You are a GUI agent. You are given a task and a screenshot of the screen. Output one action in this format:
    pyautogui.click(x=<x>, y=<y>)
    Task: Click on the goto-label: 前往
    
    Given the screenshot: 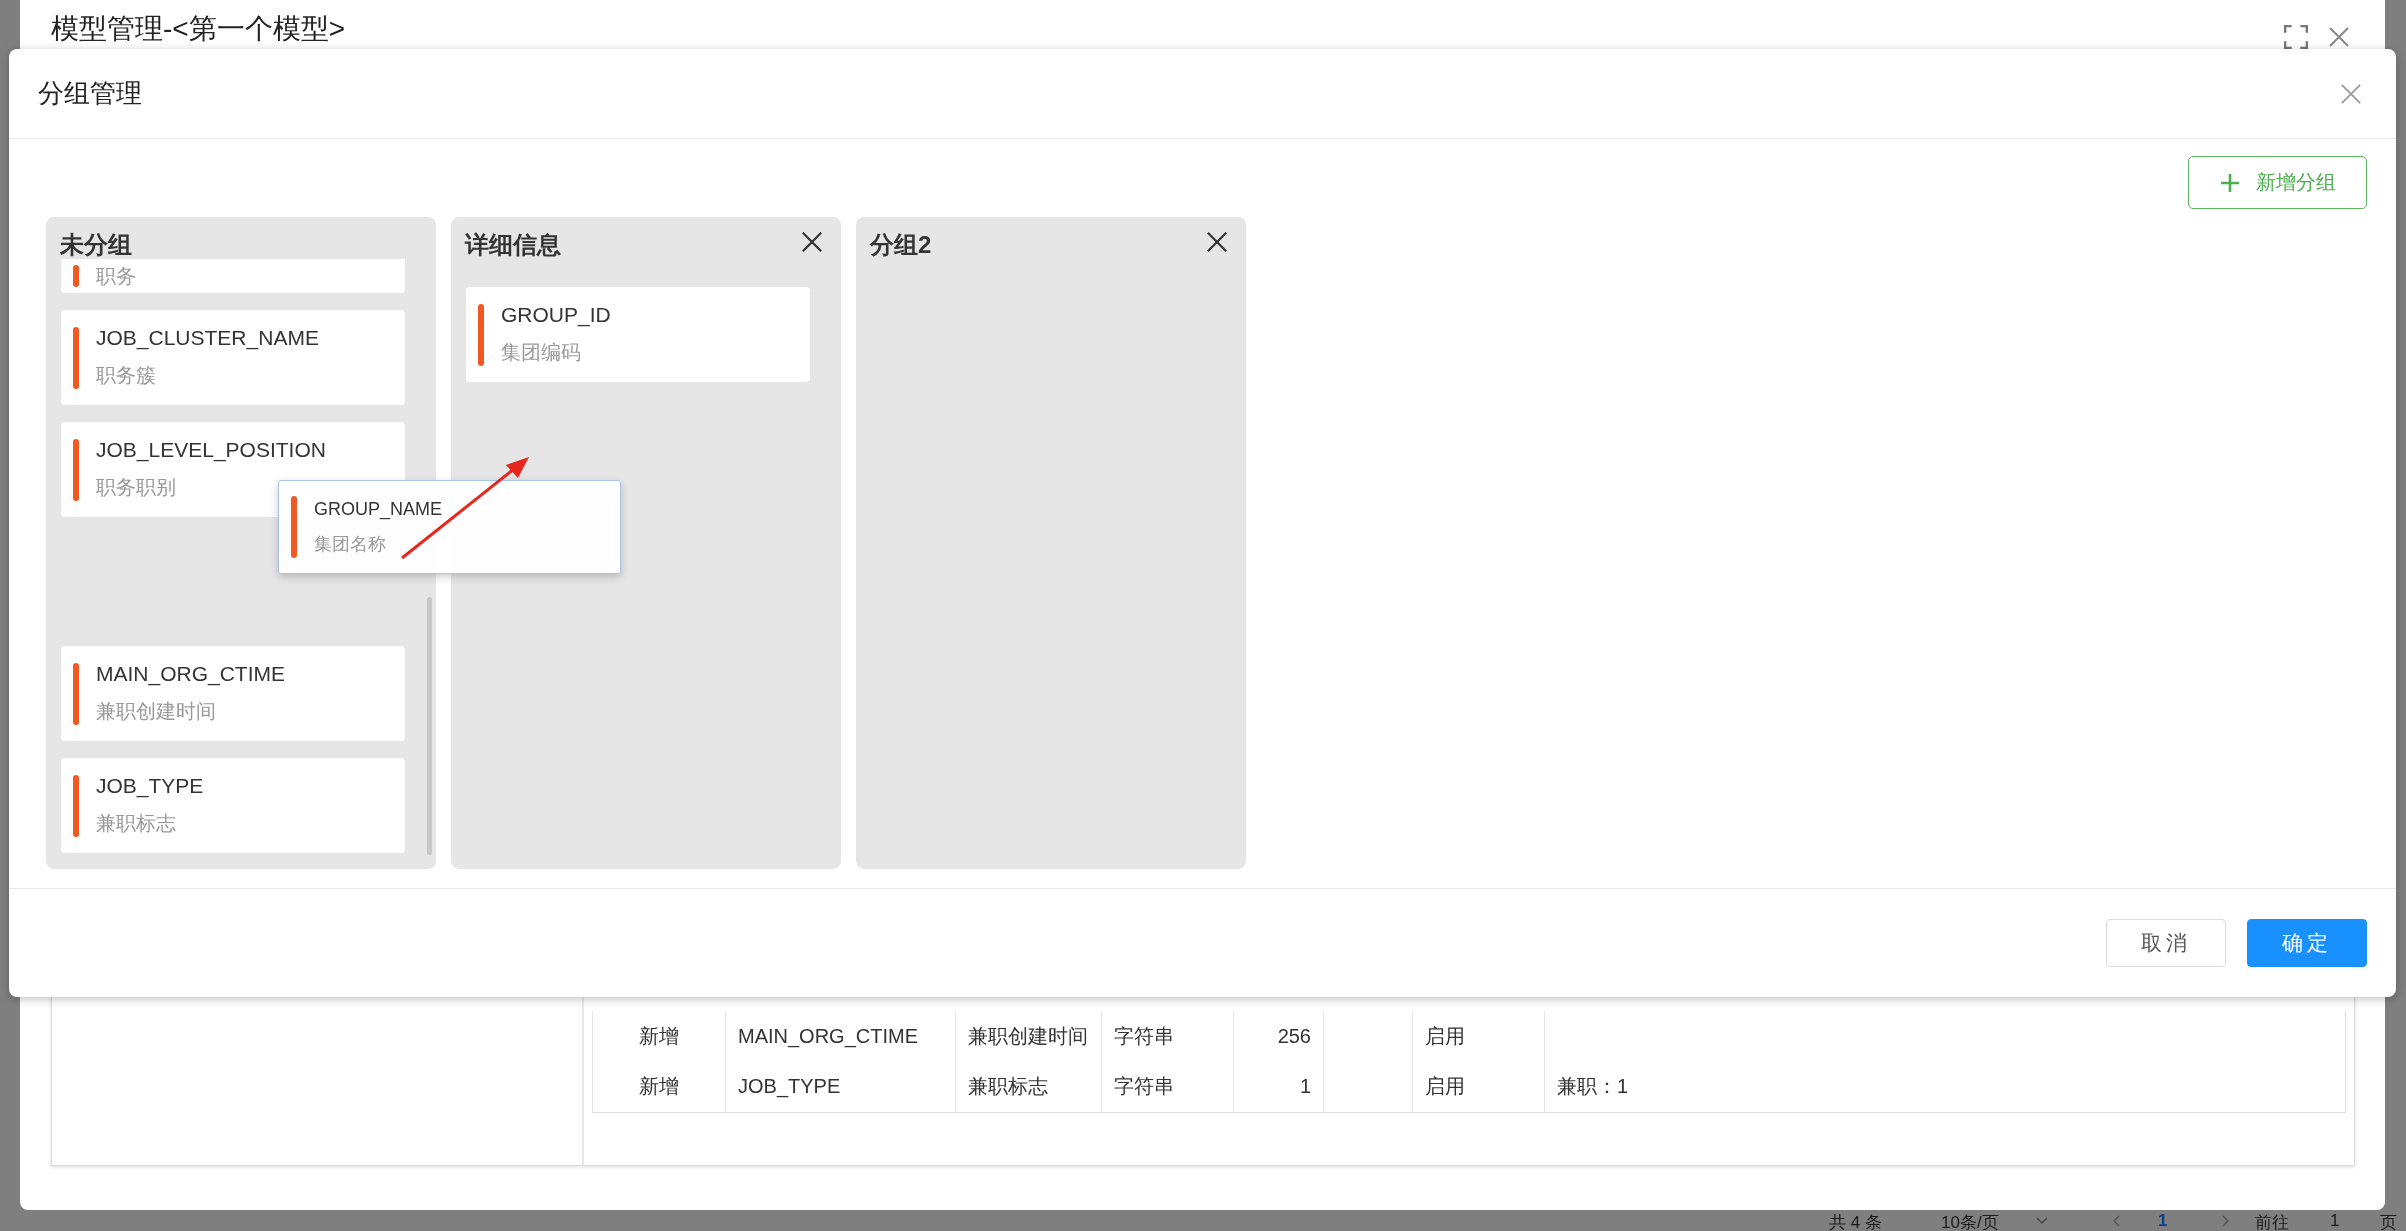 What is the action you would take?
    pyautogui.click(x=2272, y=1221)
    